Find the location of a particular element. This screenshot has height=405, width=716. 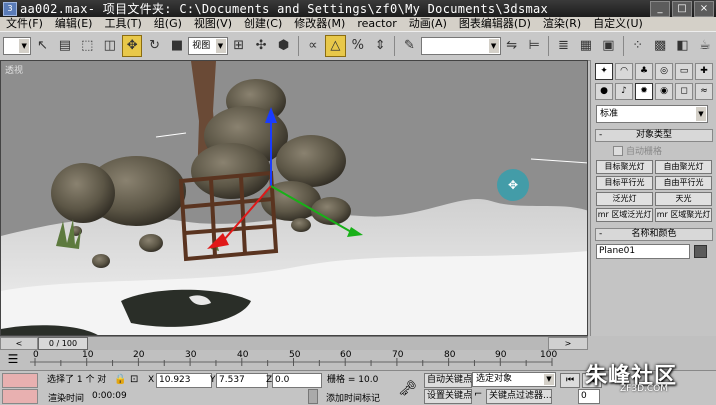

geometry-icon: ● is located at coordinates (604, 91).